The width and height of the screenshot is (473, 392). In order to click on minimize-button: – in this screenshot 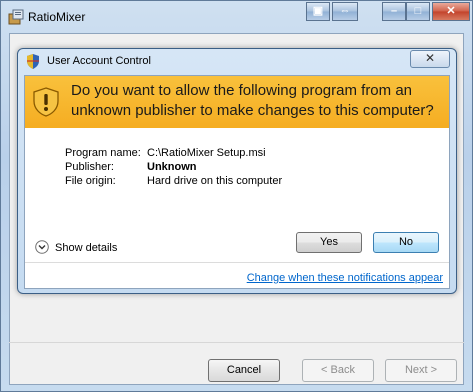, I will do `click(394, 11)`.